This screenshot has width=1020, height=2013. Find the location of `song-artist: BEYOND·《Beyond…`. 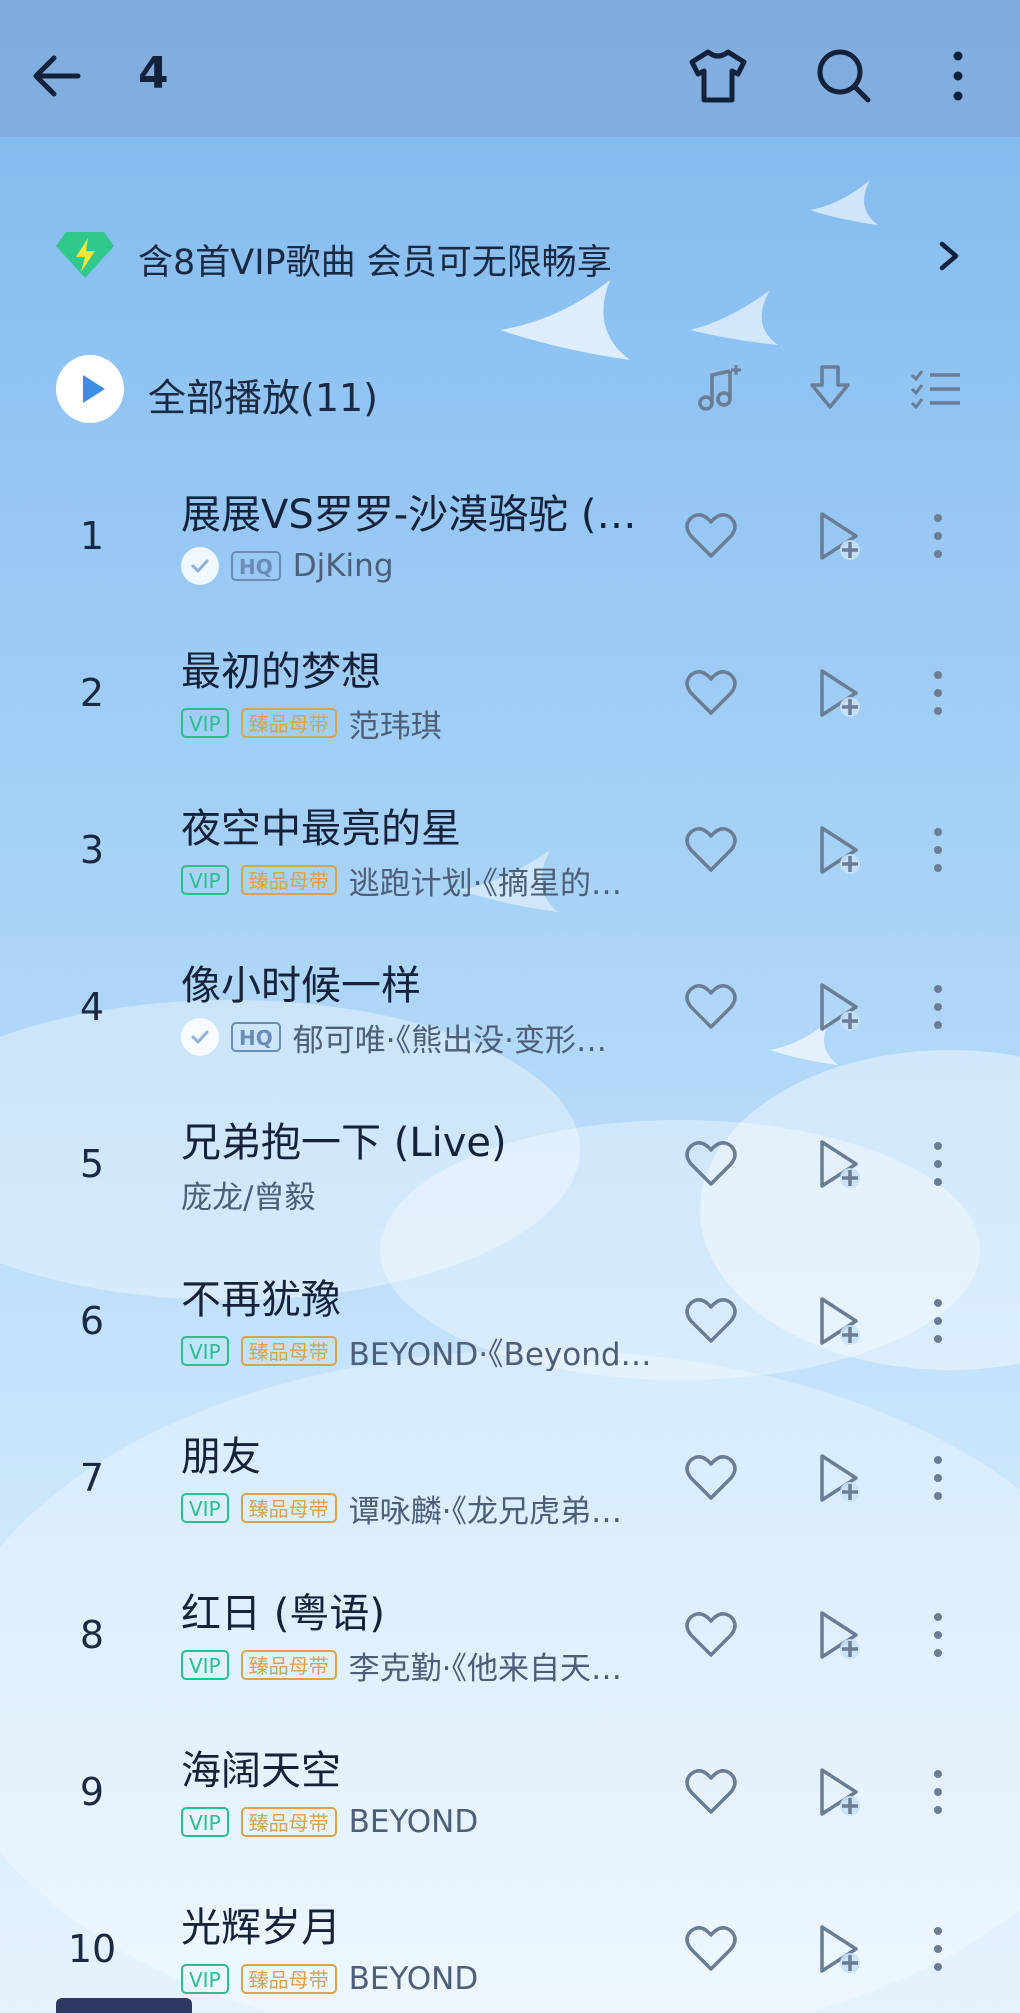

song-artist: BEYOND·《Beyond… is located at coordinates (499, 1354).